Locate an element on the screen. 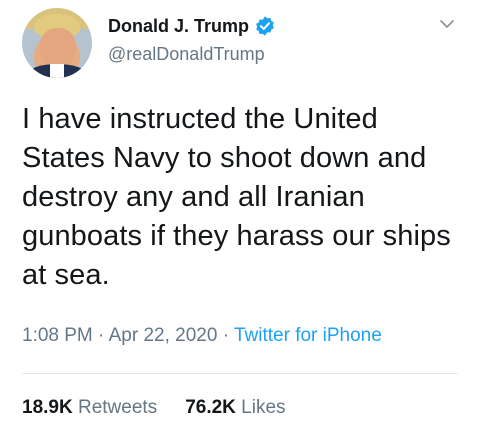 The image size is (480, 430). verified-badge-icon is located at coordinates (265, 26).